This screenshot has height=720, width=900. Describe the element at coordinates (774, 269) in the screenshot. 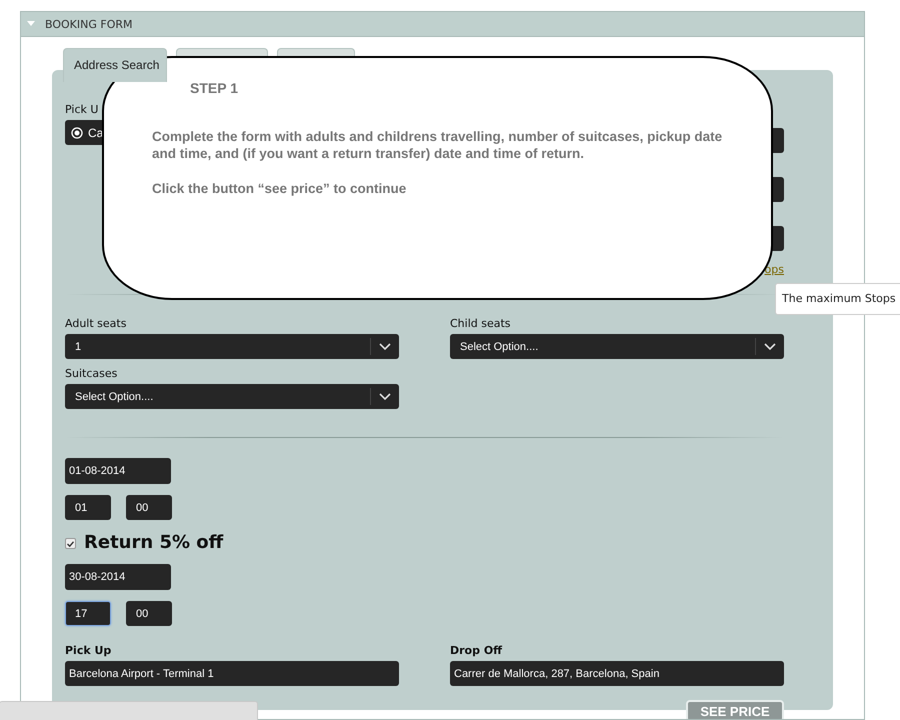

I see `stops-link: ops` at that location.